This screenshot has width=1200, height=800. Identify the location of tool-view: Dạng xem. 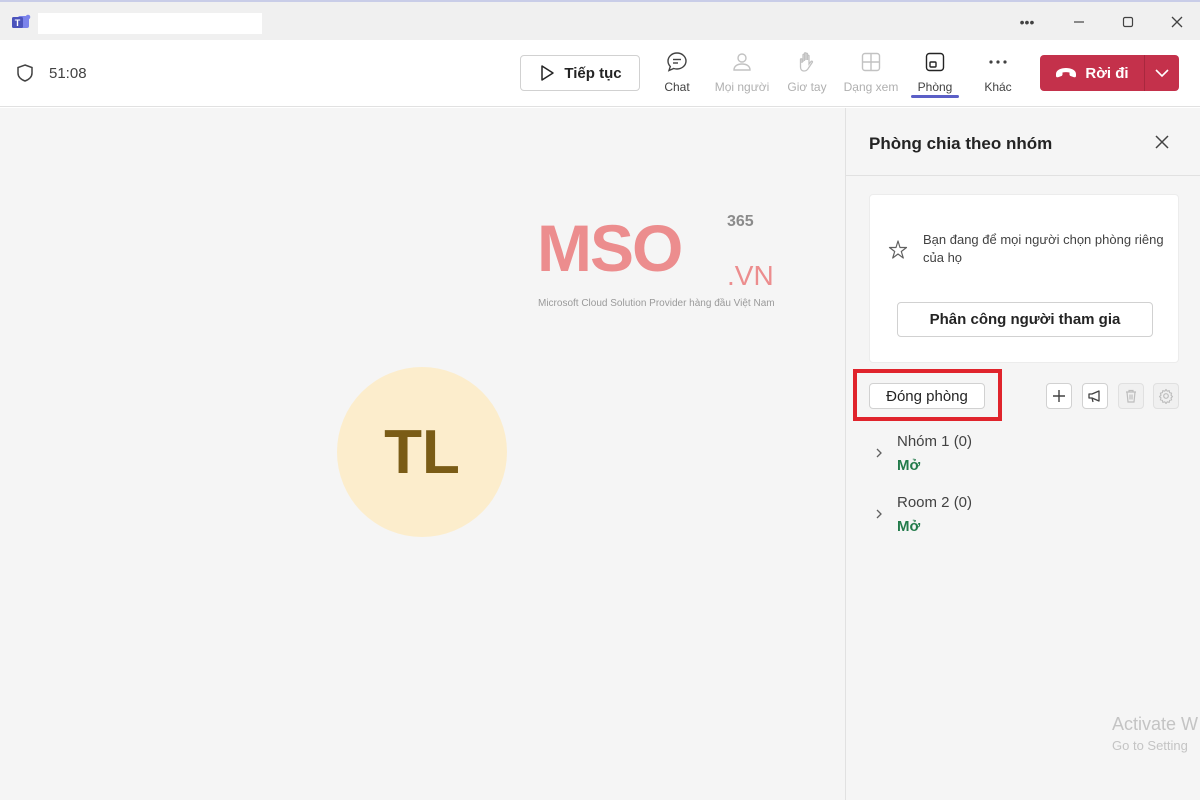
(871, 75).